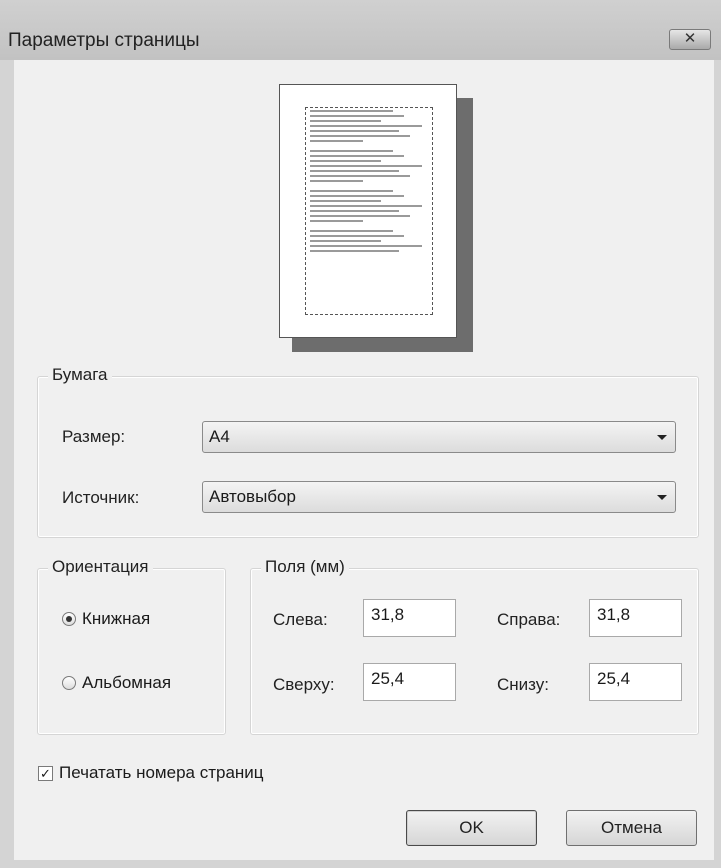 The height and width of the screenshot is (868, 721). Describe the element at coordinates (161, 772) in the screenshot. I see `print-page-numbers-label: Печатать номера страниц` at that location.